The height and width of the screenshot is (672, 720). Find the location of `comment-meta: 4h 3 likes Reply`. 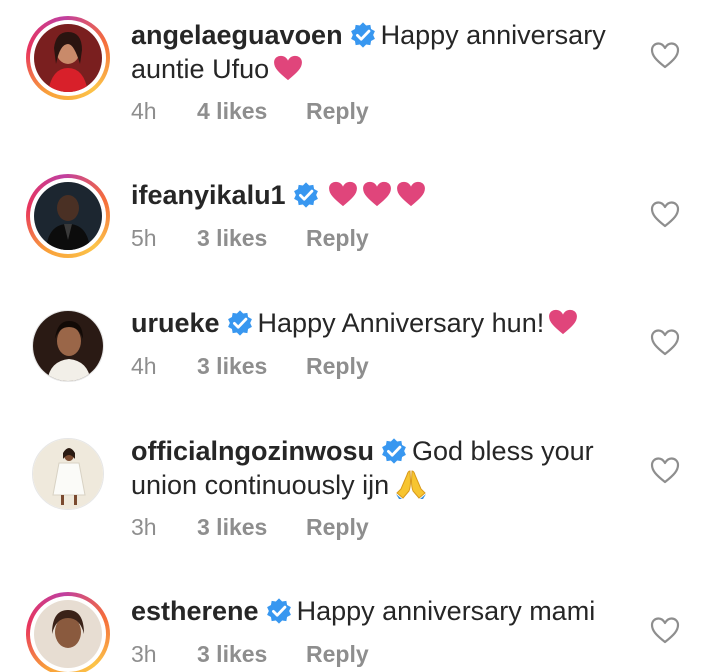

comment-meta: 4h 3 likes Reply is located at coordinates (250, 366).